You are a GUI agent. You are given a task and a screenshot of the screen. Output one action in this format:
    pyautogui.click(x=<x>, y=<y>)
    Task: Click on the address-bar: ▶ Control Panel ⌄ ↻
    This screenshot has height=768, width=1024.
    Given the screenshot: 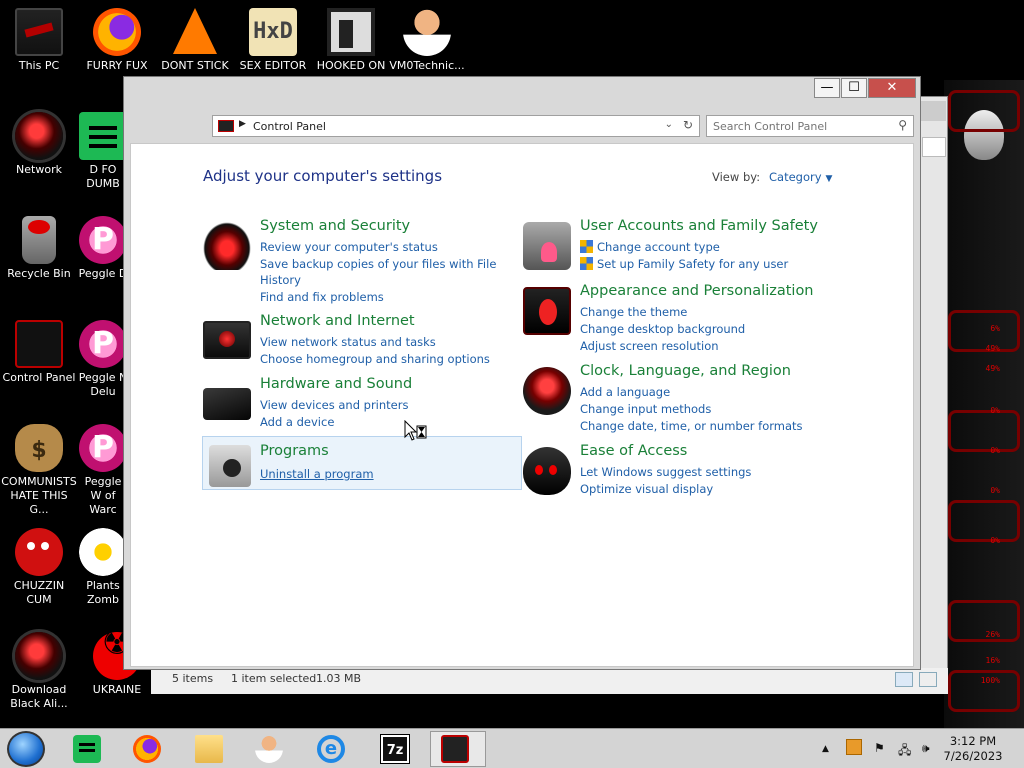 What is the action you would take?
    pyautogui.click(x=456, y=126)
    